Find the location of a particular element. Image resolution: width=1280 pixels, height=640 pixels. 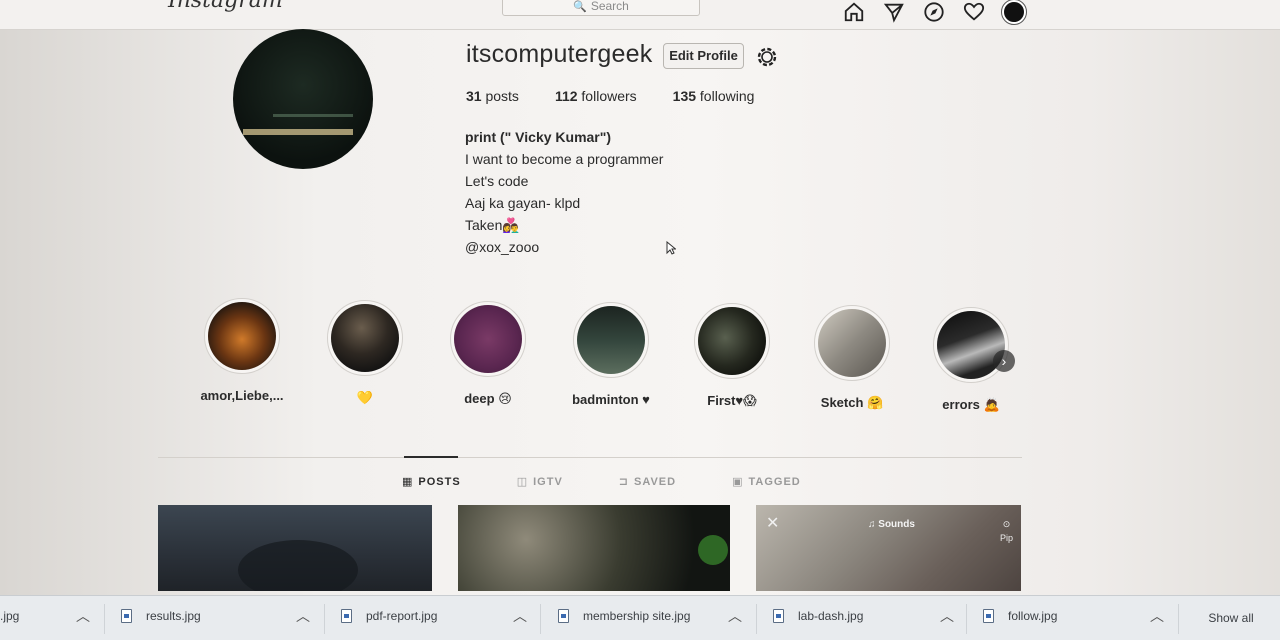

profile-stats: 31 posts 112 followers 135 following is located at coordinates (628, 96).